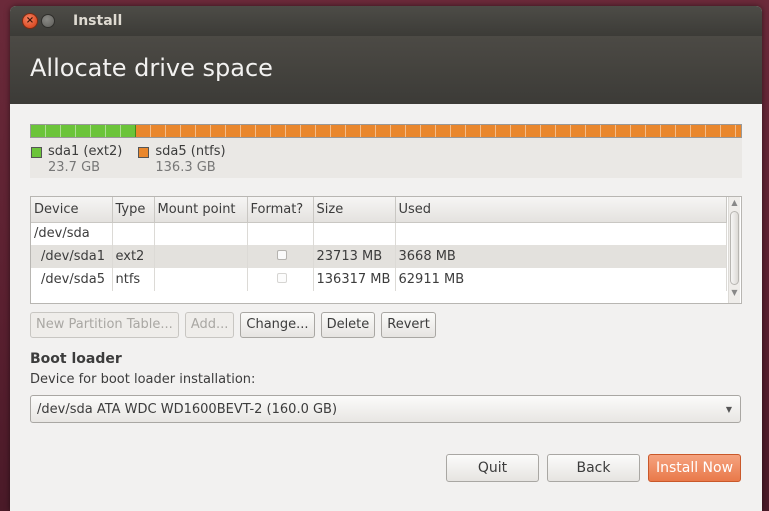  Describe the element at coordinates (561, 256) in the screenshot. I see `cell-used: 3668 MB` at that location.